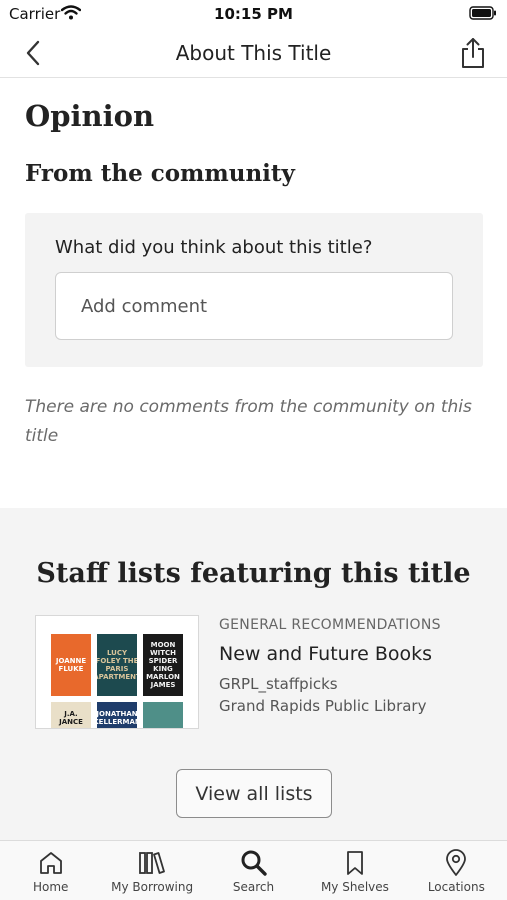 Image resolution: width=507 pixels, height=900 pixels. I want to click on tab-label: My Shelves, so click(354, 887).